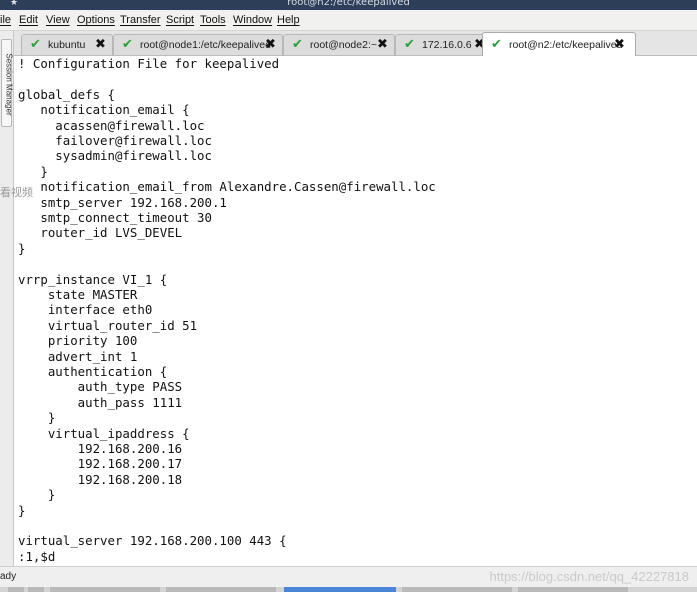 Image resolution: width=697 pixels, height=592 pixels. What do you see at coordinates (115, 156) in the screenshot?
I see `terminal-line: sysadmin@firewall.loc` at bounding box center [115, 156].